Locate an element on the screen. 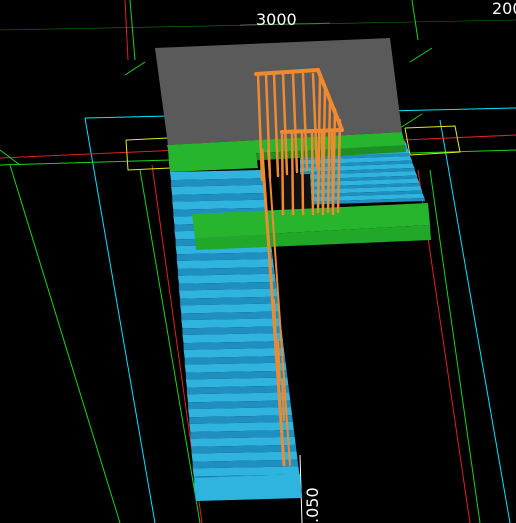 The image size is (516, 523). stair-tread is located at coordinates (248, 487).